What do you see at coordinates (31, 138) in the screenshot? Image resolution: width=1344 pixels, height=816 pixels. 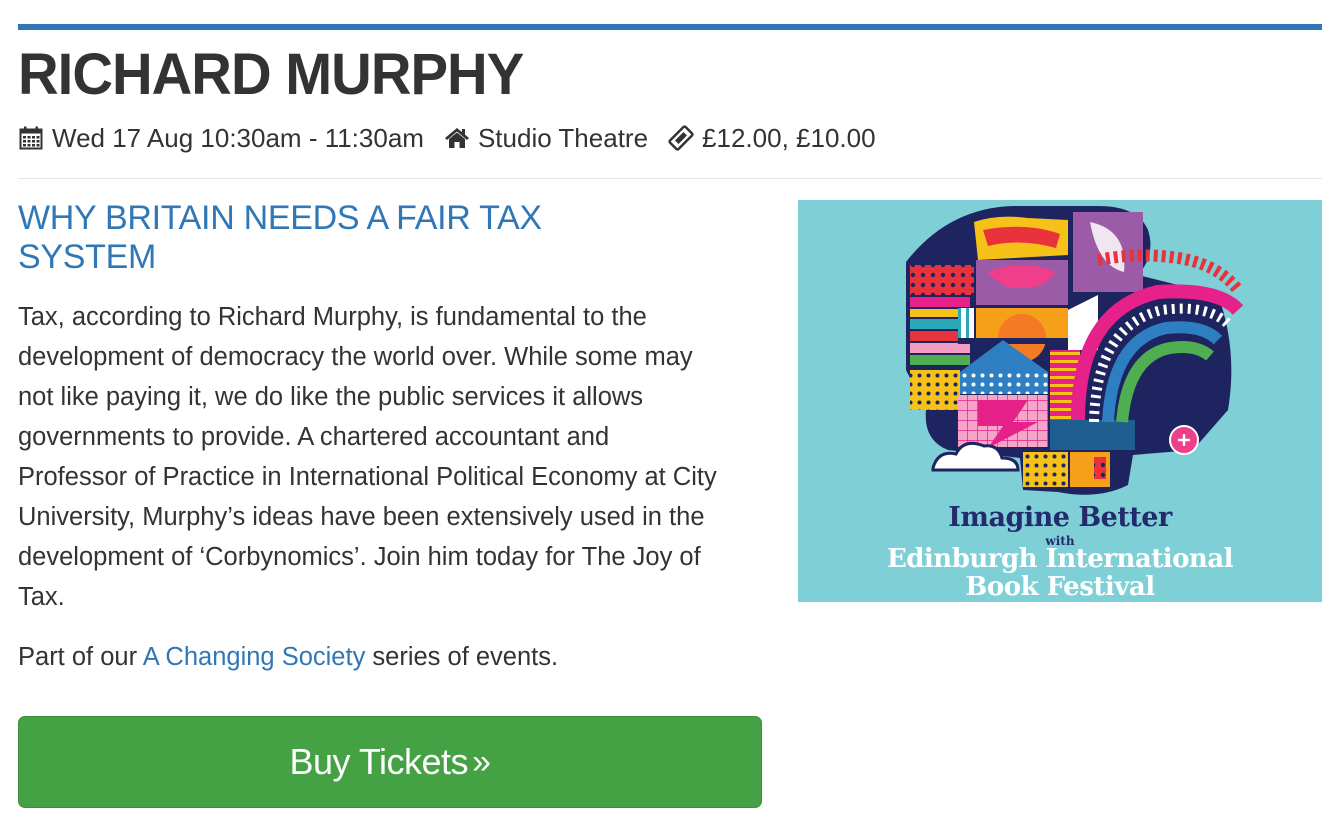 I see `calendar-icon` at bounding box center [31, 138].